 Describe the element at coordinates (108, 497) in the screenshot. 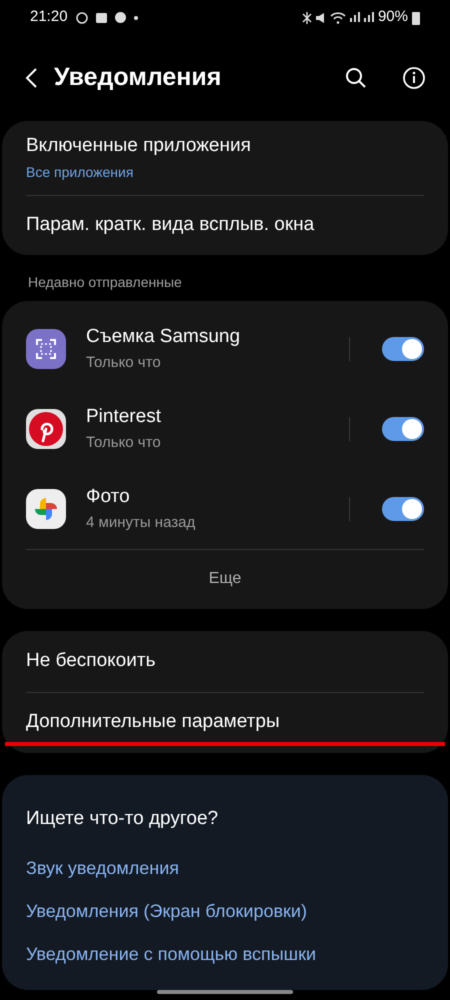

I see `app-name: Фото` at that location.